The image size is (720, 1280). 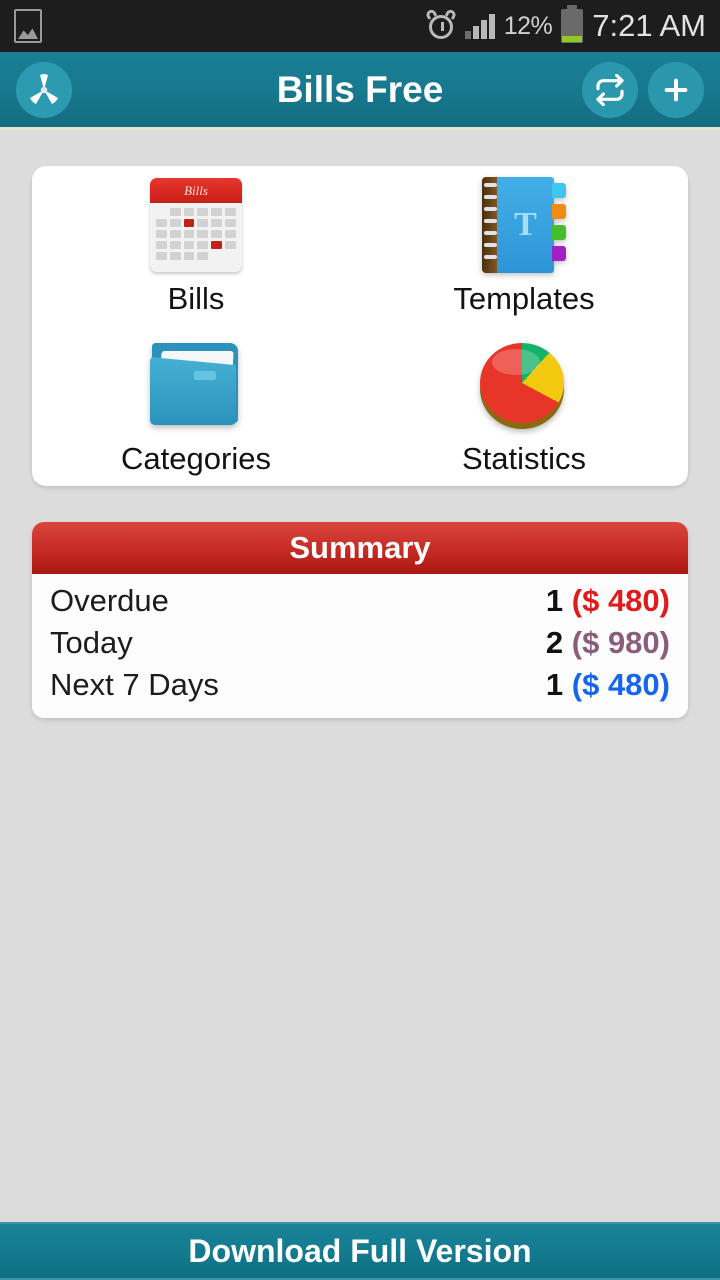 I want to click on menu-item-label: Bills, so click(x=196, y=298).